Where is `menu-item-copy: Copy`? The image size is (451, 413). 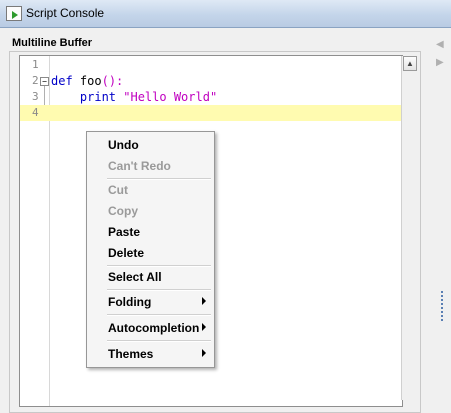
menu-item-copy: Copy is located at coordinates (123, 211).